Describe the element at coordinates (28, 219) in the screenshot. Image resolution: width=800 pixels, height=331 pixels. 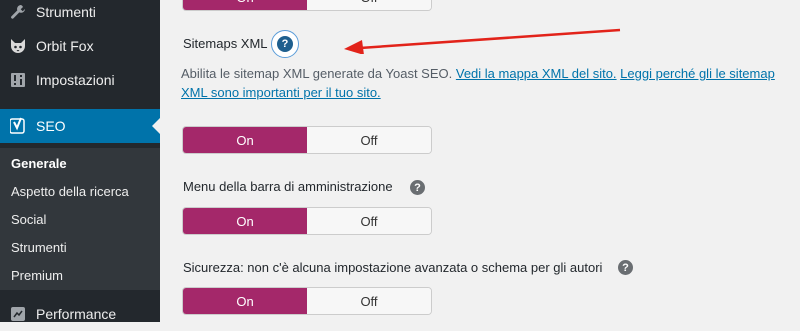
I see `submenu-item-social: Social` at that location.